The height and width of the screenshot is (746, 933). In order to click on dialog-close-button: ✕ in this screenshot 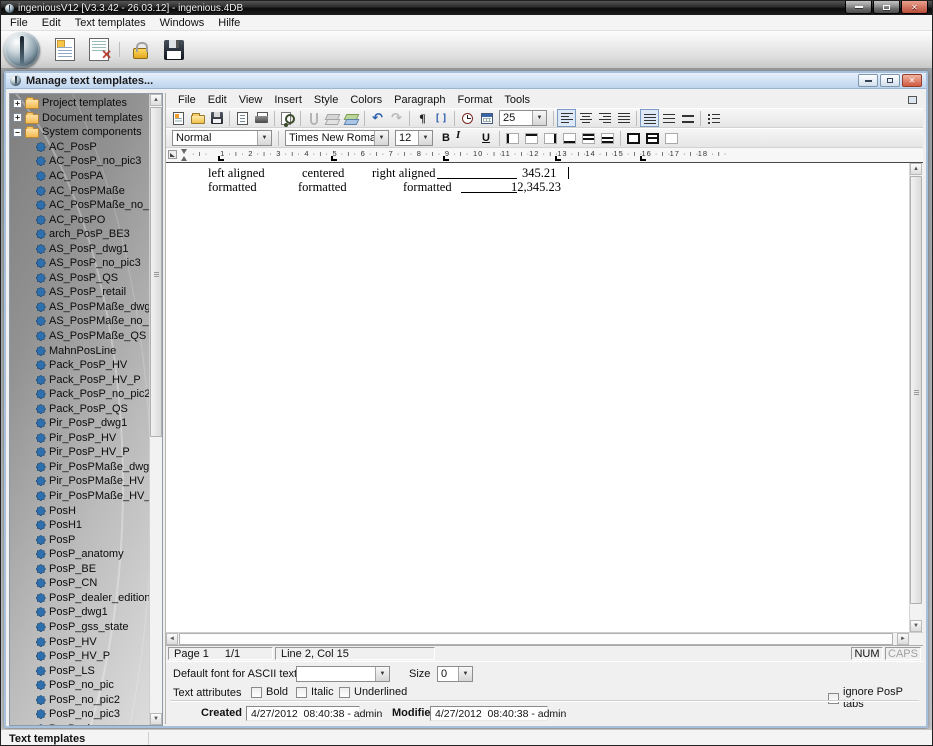, I will do `click(912, 80)`.